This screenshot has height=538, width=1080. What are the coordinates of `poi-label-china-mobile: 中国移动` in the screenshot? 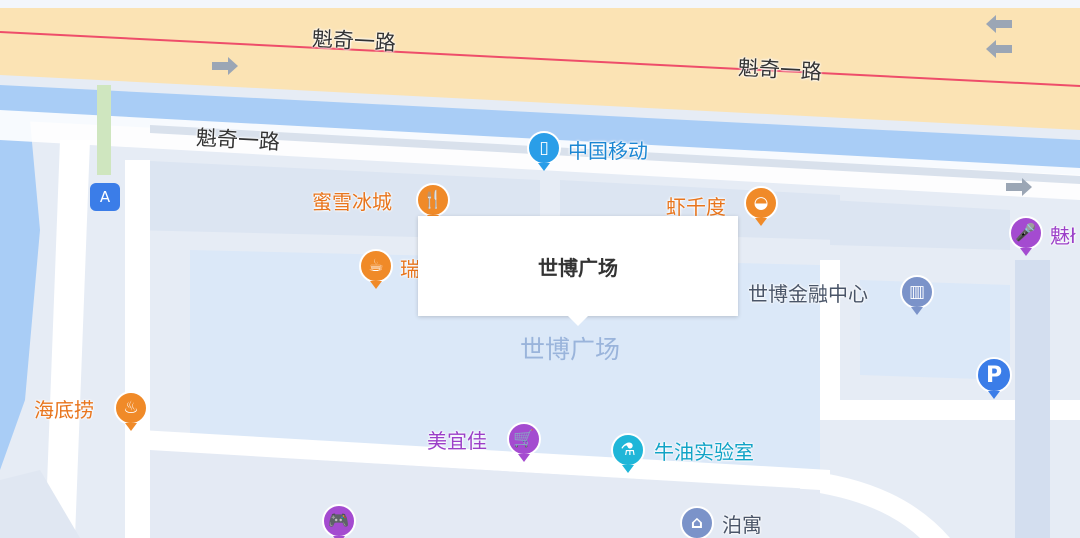 It's located at (608, 151).